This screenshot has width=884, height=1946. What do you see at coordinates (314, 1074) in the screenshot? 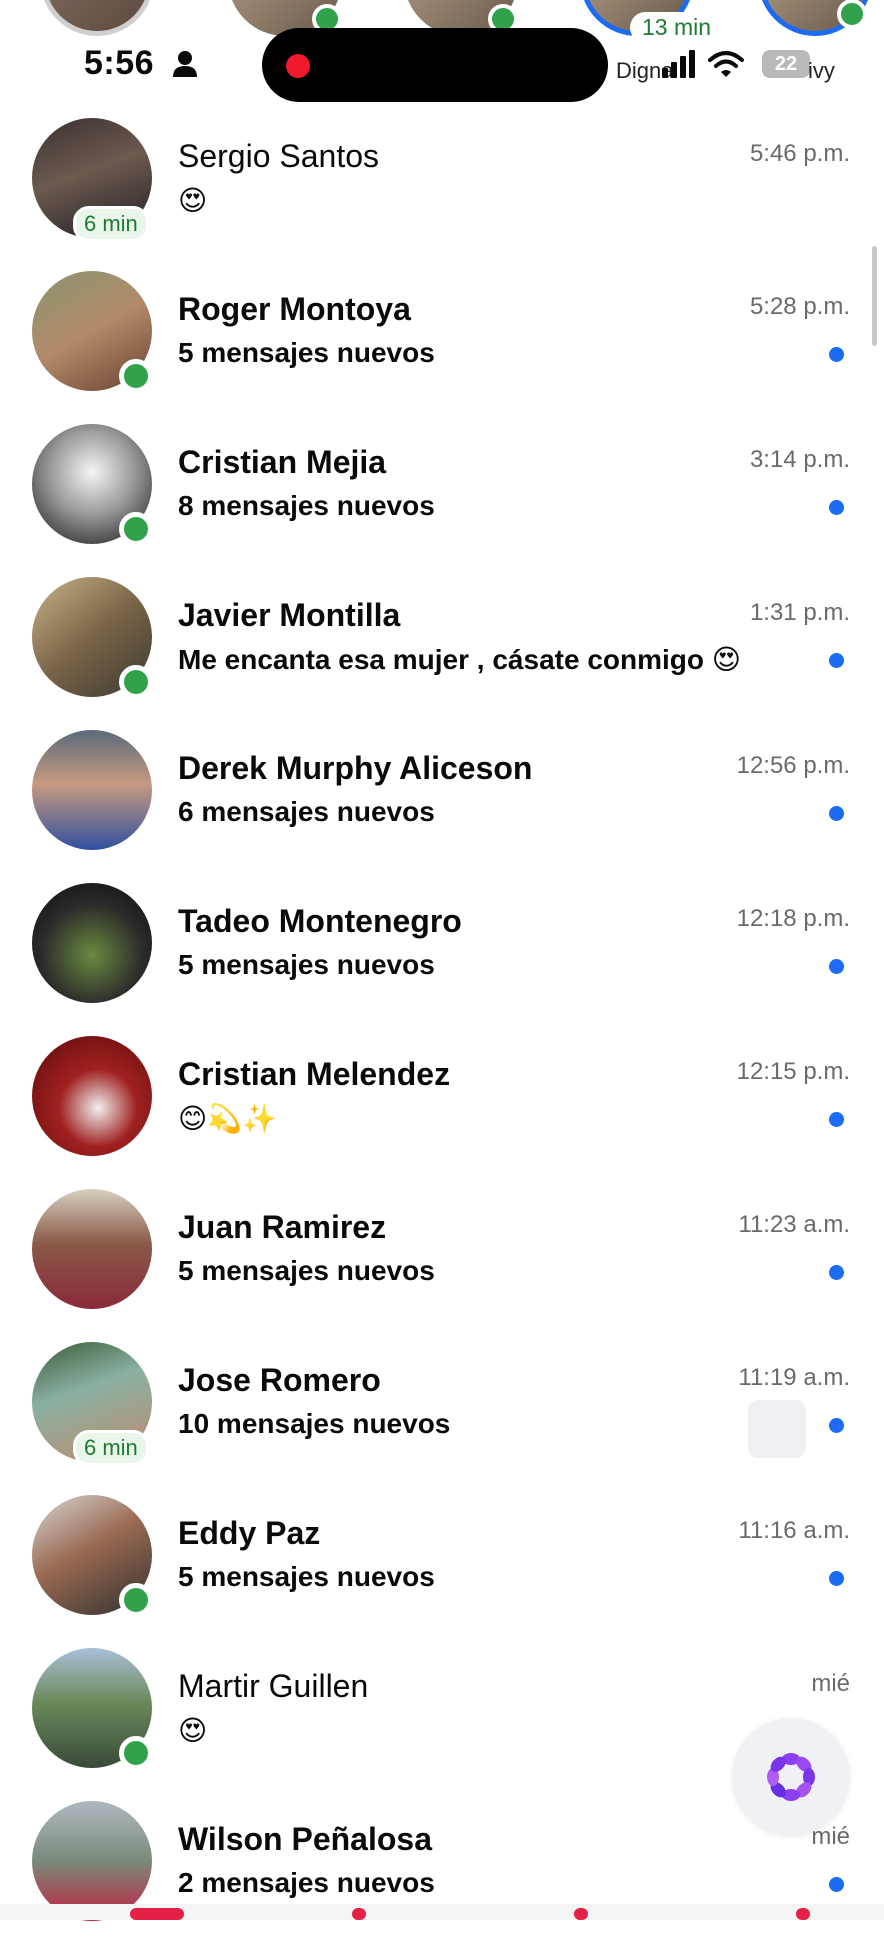
I see `contact-name: Cristian Melendez` at bounding box center [314, 1074].